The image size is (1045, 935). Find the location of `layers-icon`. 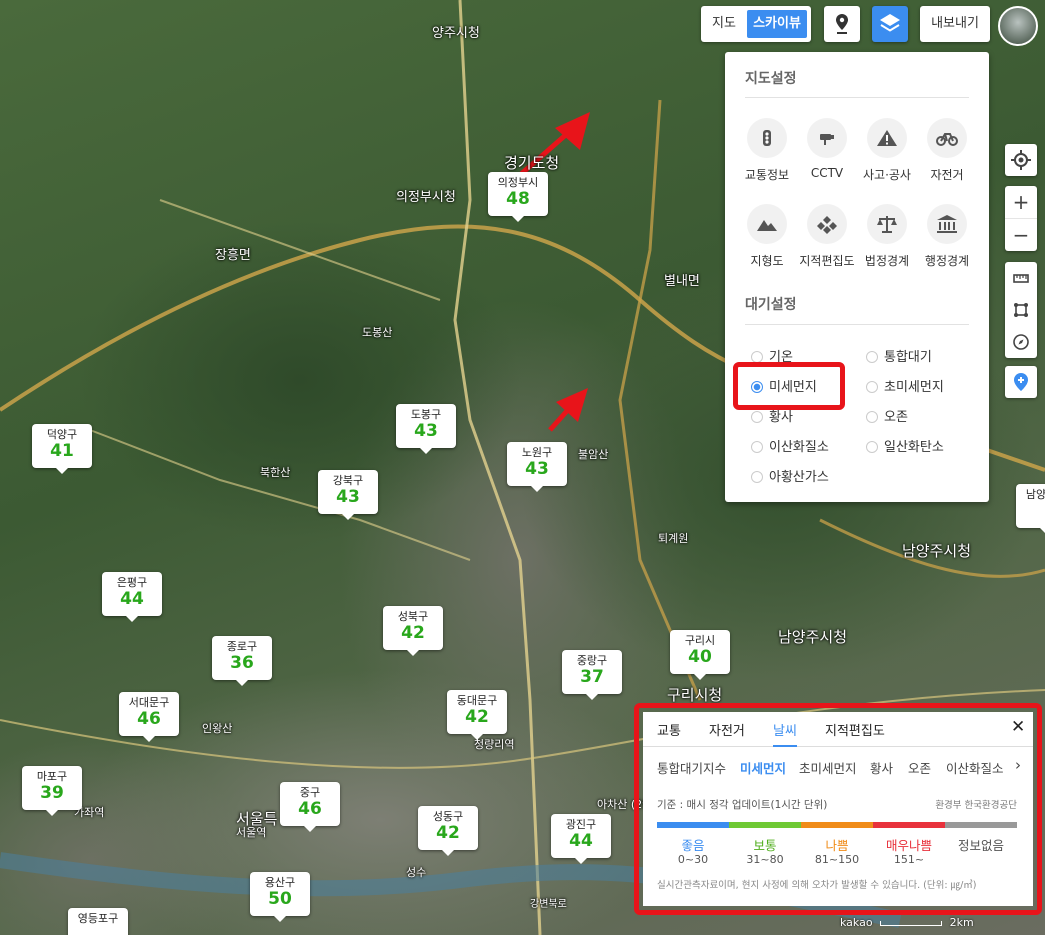

layers-icon is located at coordinates (890, 23).